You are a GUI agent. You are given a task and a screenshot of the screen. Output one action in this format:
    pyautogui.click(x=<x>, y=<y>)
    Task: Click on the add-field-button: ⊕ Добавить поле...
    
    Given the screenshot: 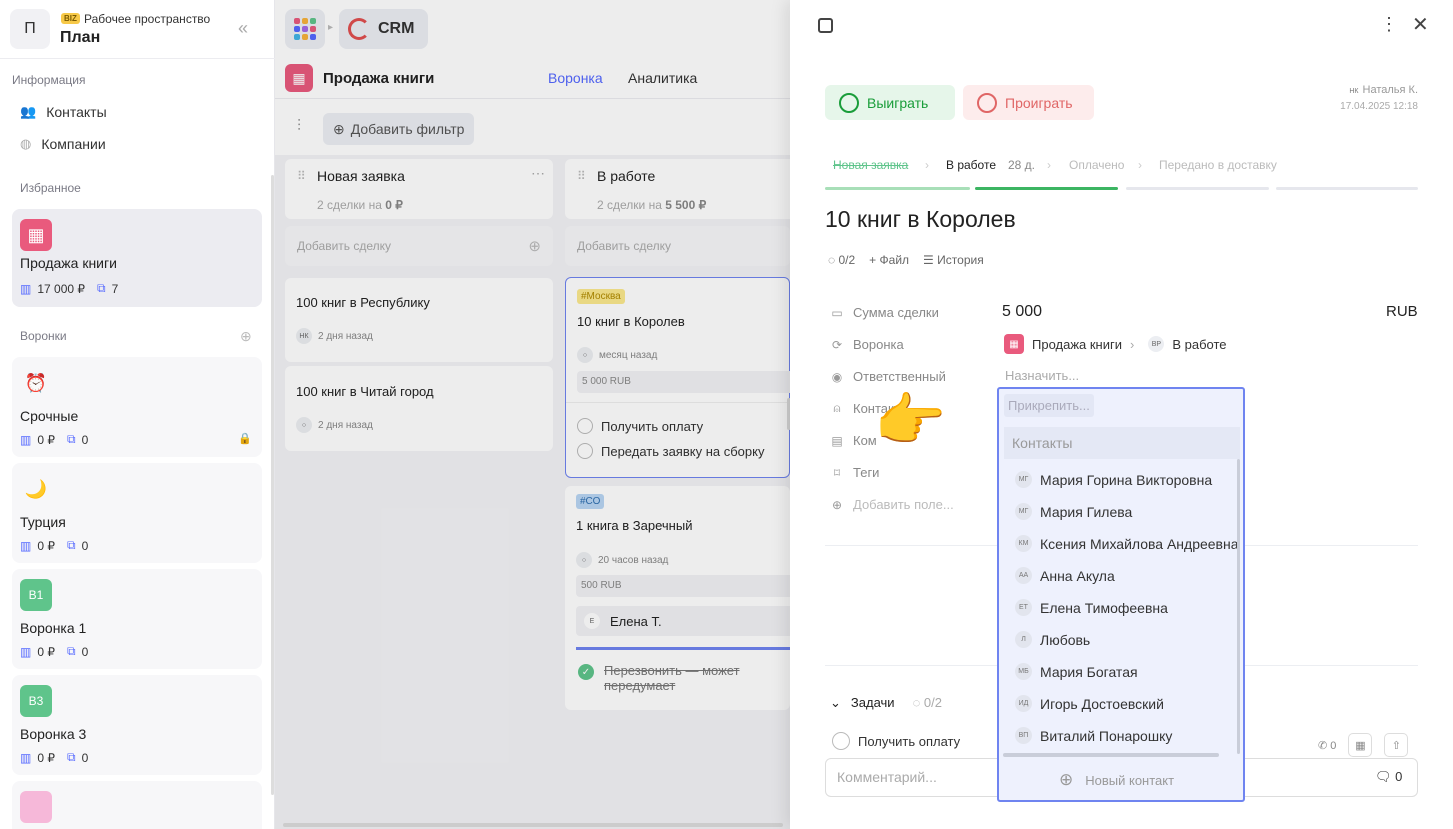 What is the action you would take?
    pyautogui.click(x=892, y=504)
    